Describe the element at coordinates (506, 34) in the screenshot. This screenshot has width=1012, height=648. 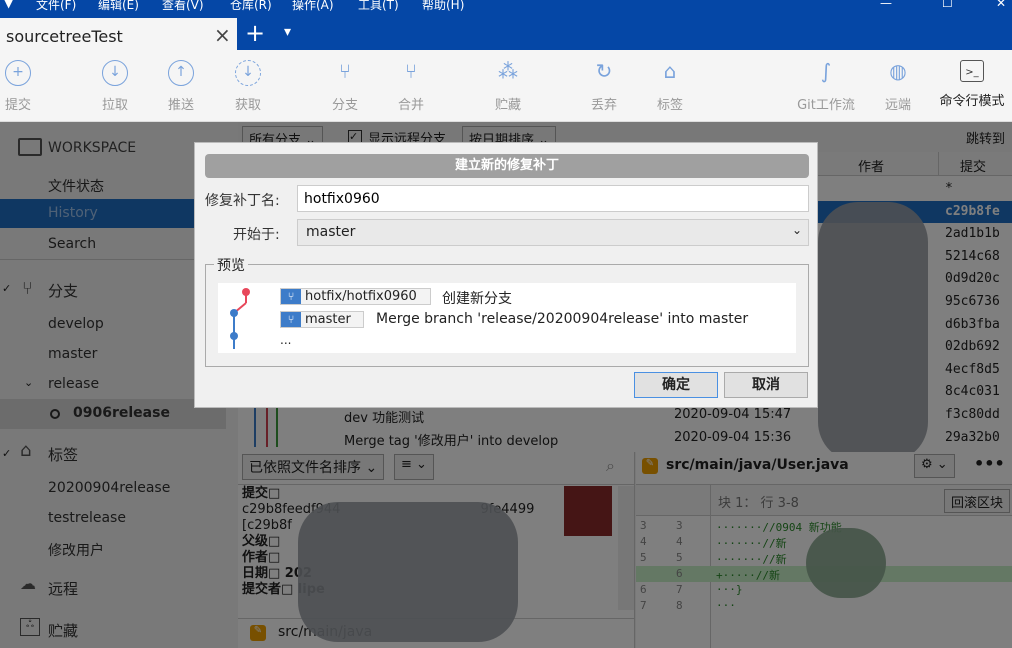
I see `tab-bar: sourcetreeTest × + ▾` at that location.